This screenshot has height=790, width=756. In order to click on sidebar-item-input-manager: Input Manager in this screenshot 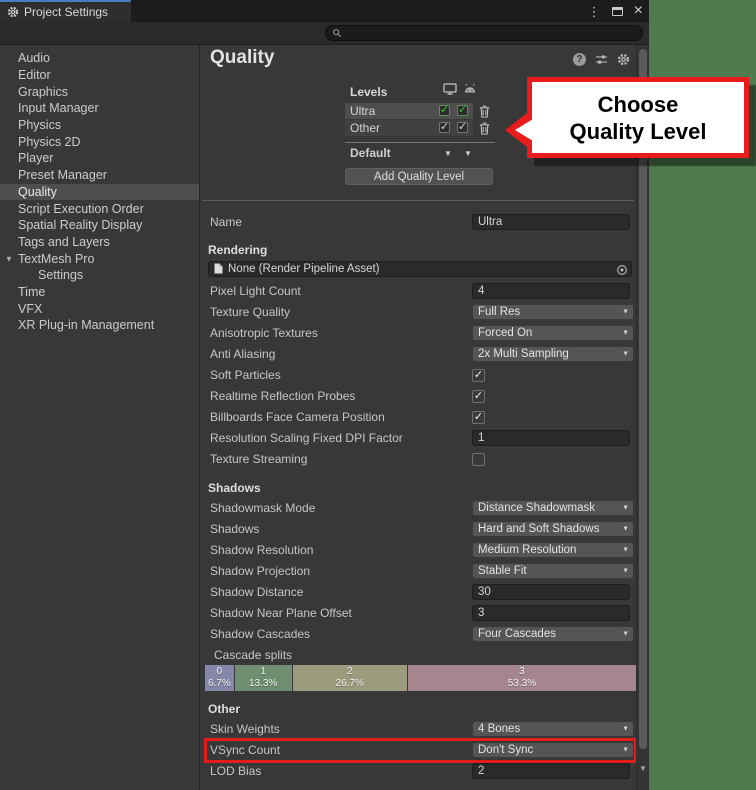, I will do `click(99, 108)`.